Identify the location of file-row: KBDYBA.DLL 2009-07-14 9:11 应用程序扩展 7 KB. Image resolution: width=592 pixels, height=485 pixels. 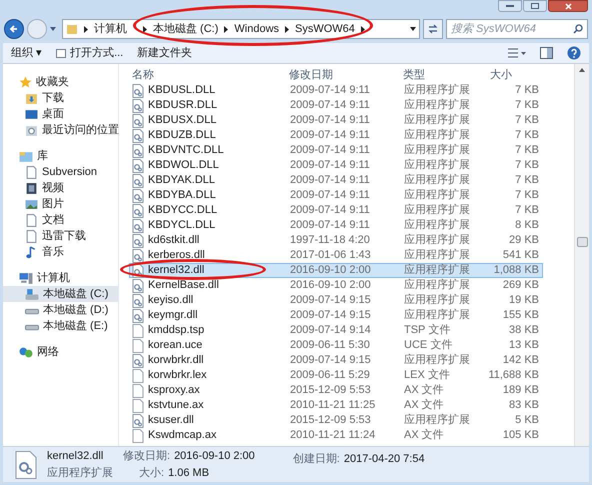
(336, 195).